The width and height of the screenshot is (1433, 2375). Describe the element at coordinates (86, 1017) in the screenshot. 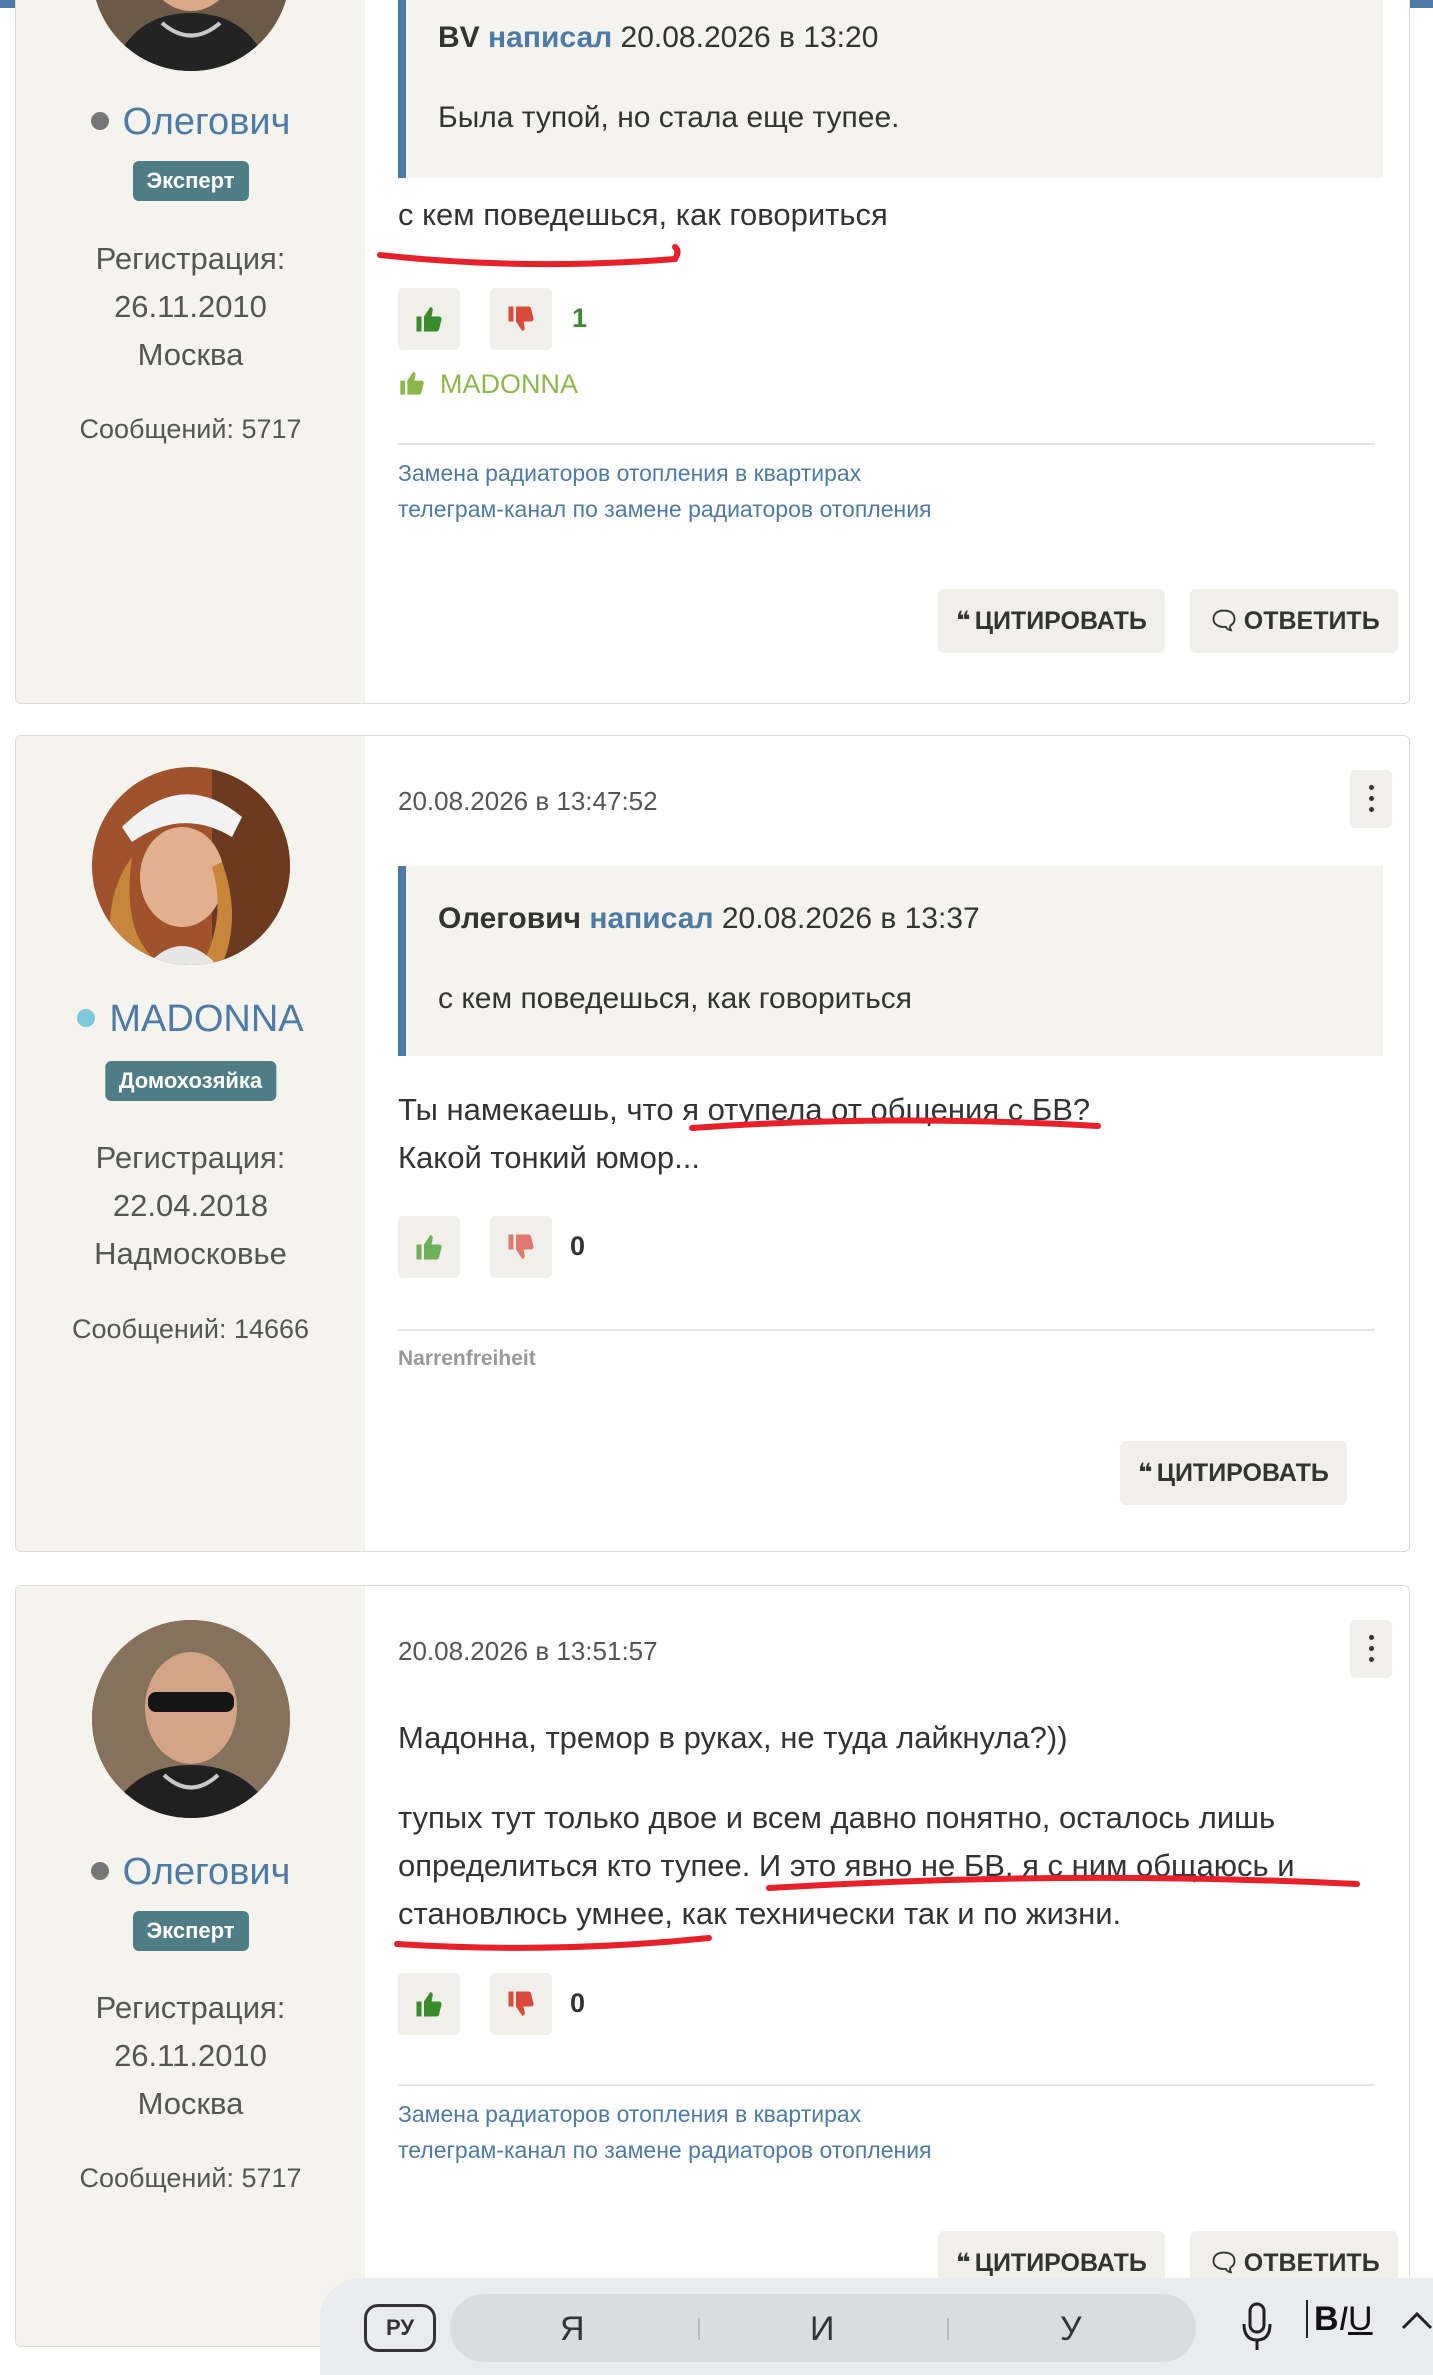

I see `online-status-dot` at that location.